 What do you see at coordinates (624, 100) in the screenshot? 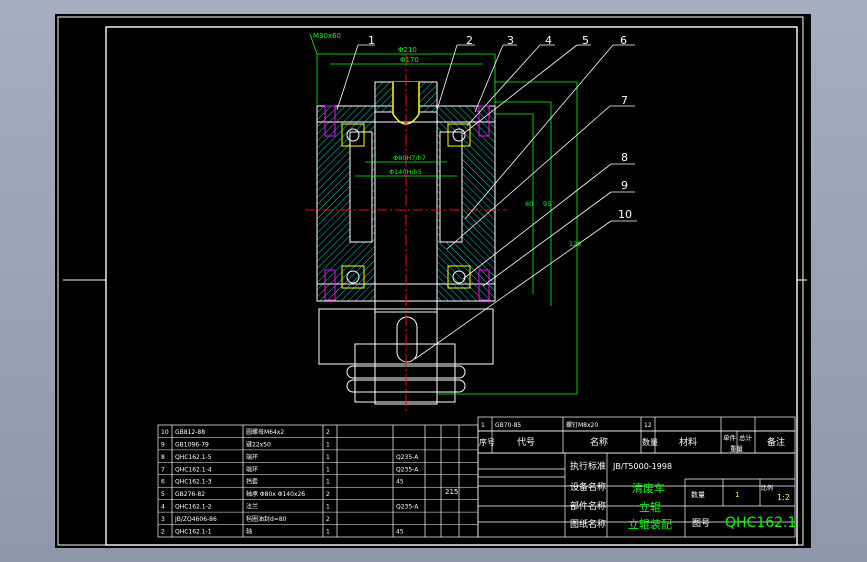
I see `balloon-7: 7` at bounding box center [624, 100].